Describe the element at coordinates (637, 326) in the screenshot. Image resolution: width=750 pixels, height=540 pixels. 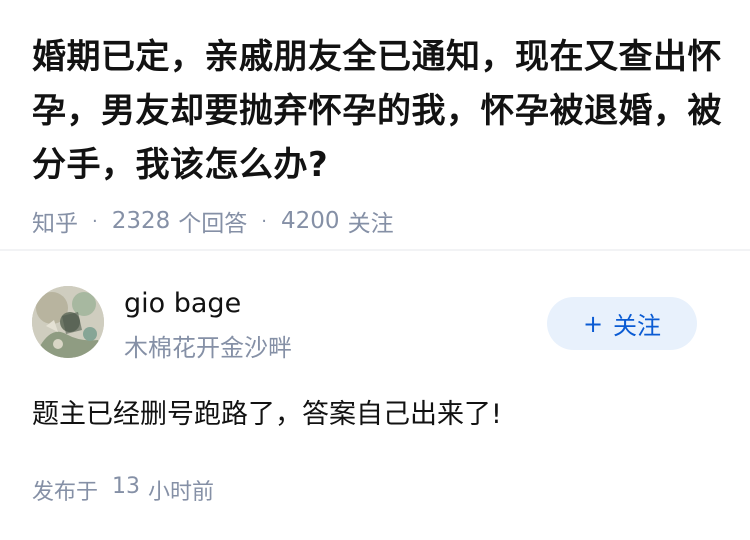
I see `follow-button-label: 关注` at that location.